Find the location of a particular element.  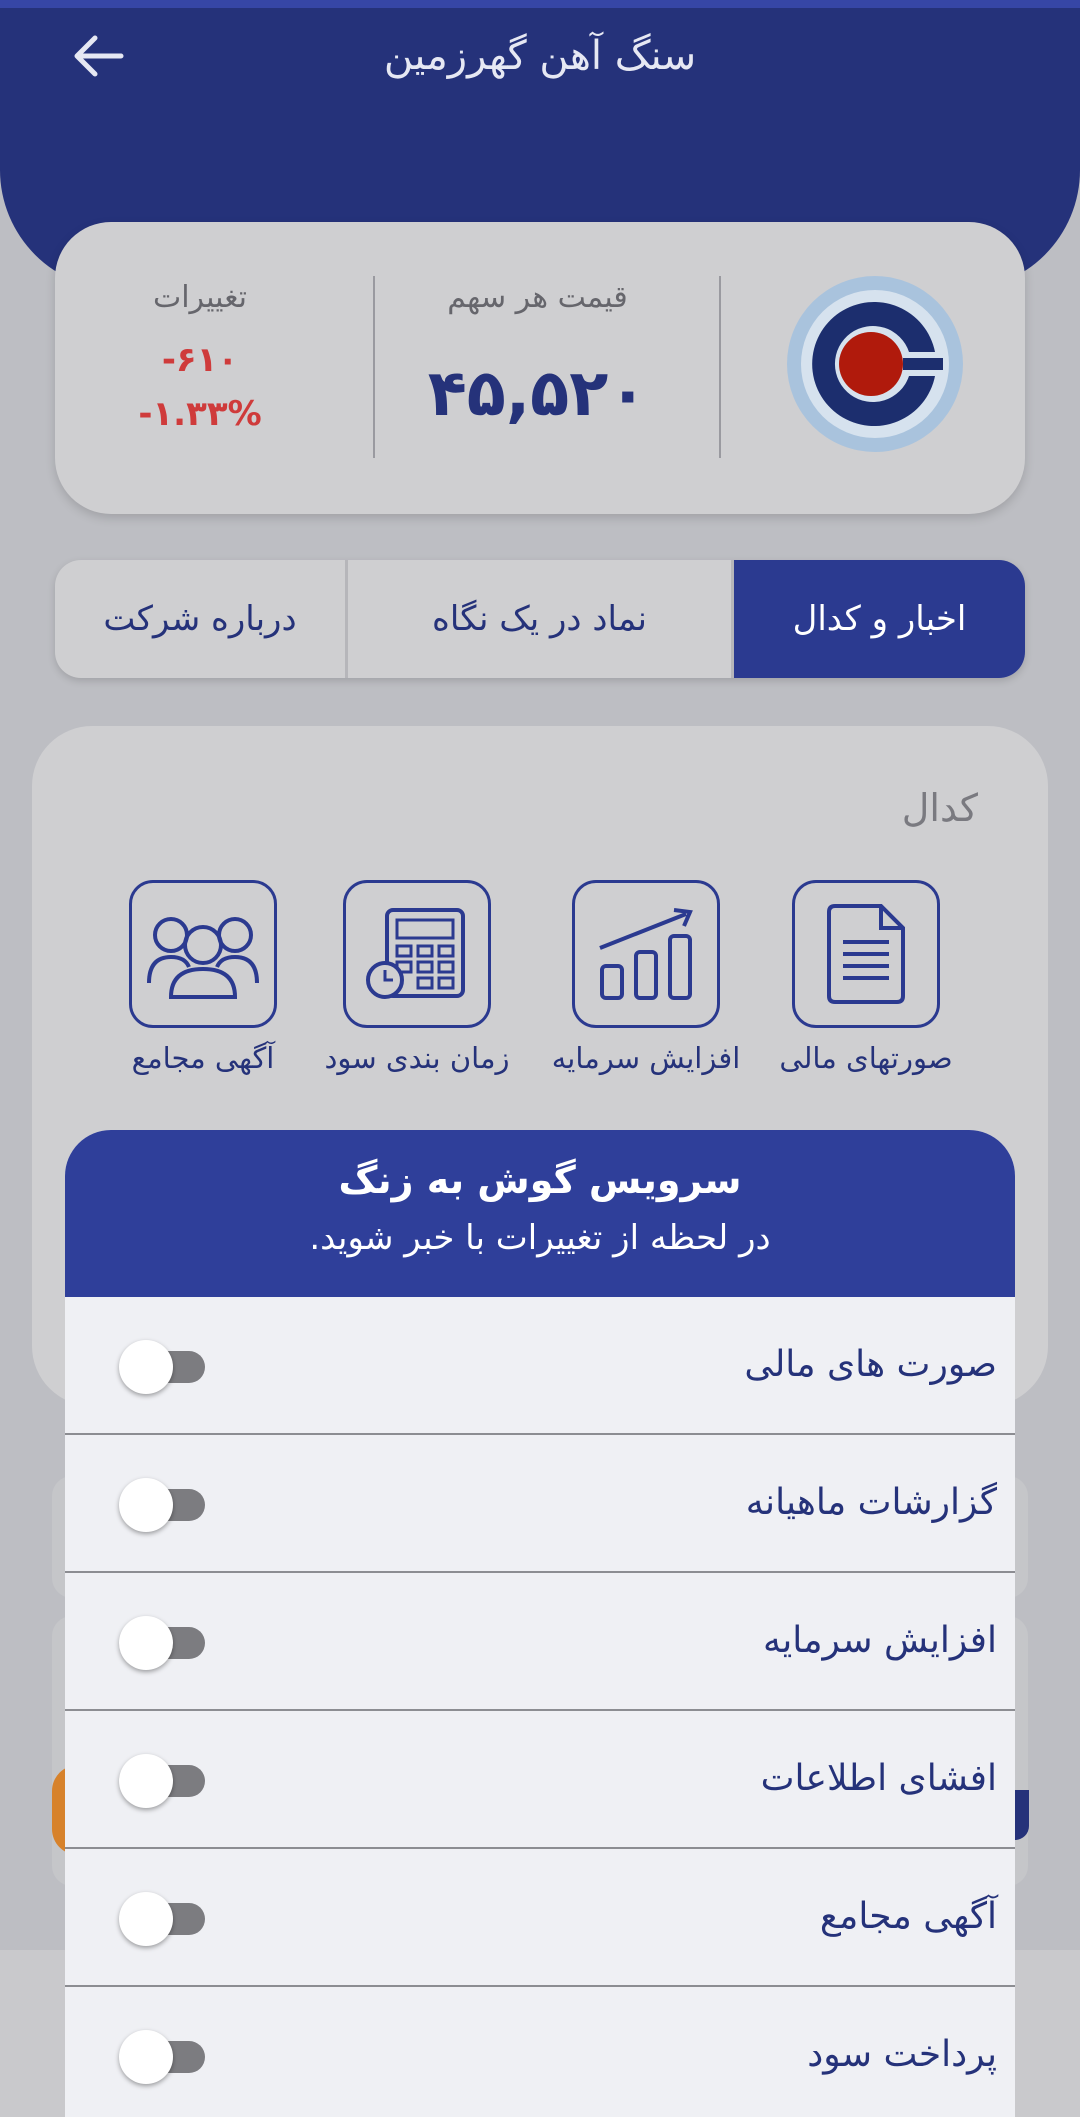

alert-row-label: آگهی مجامع is located at coordinates (908, 1916).